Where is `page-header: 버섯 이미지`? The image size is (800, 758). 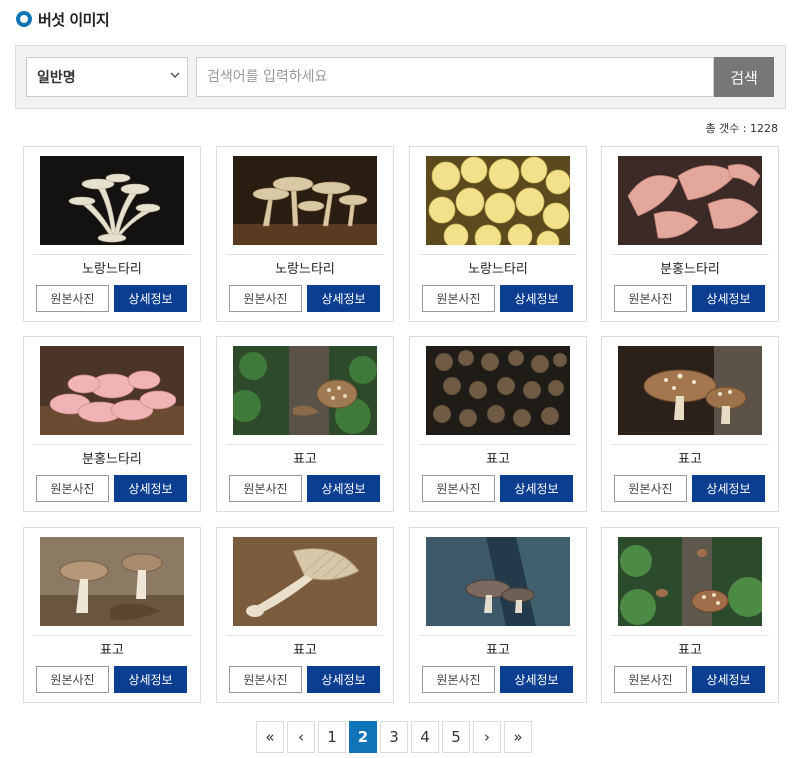 page-header: 버섯 이미지 is located at coordinates (63, 19).